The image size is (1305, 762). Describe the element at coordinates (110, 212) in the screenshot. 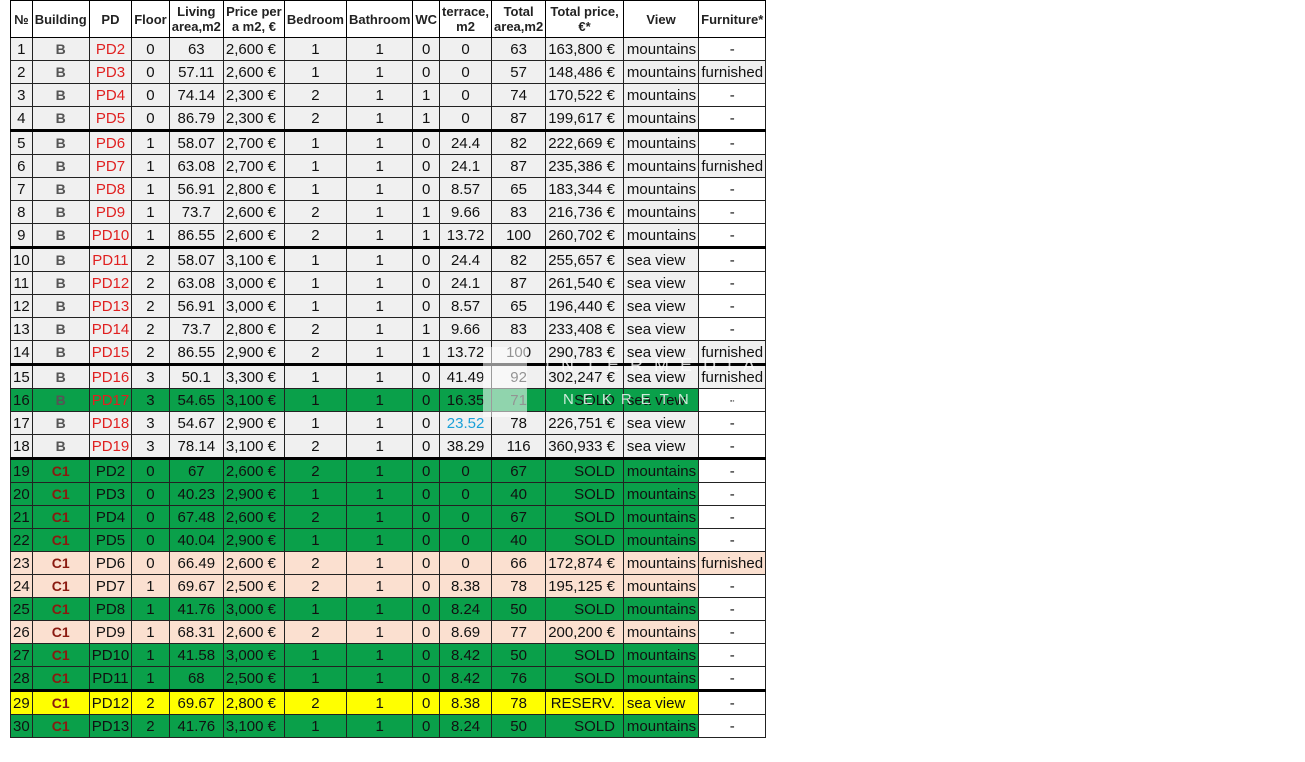

I see `cell-pd: PD9` at that location.